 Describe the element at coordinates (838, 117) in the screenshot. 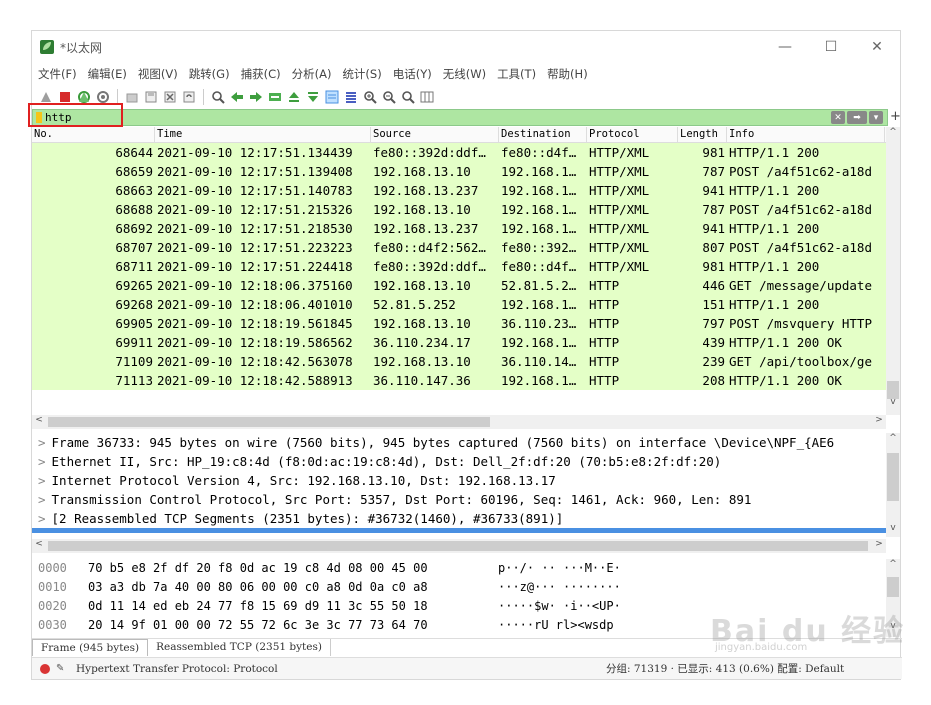

I see `clear-filter-icon: ✕` at that location.